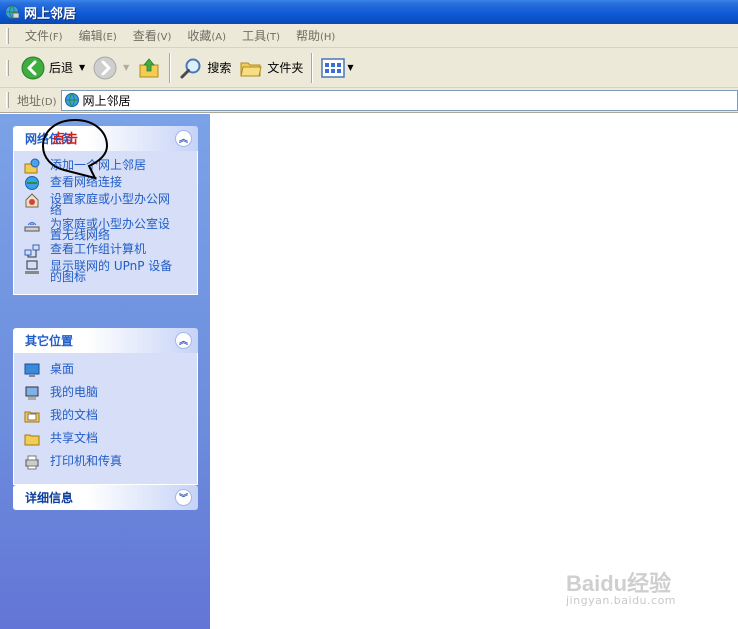  I want to click on menu-help-label: 帮助, so click(308, 36).